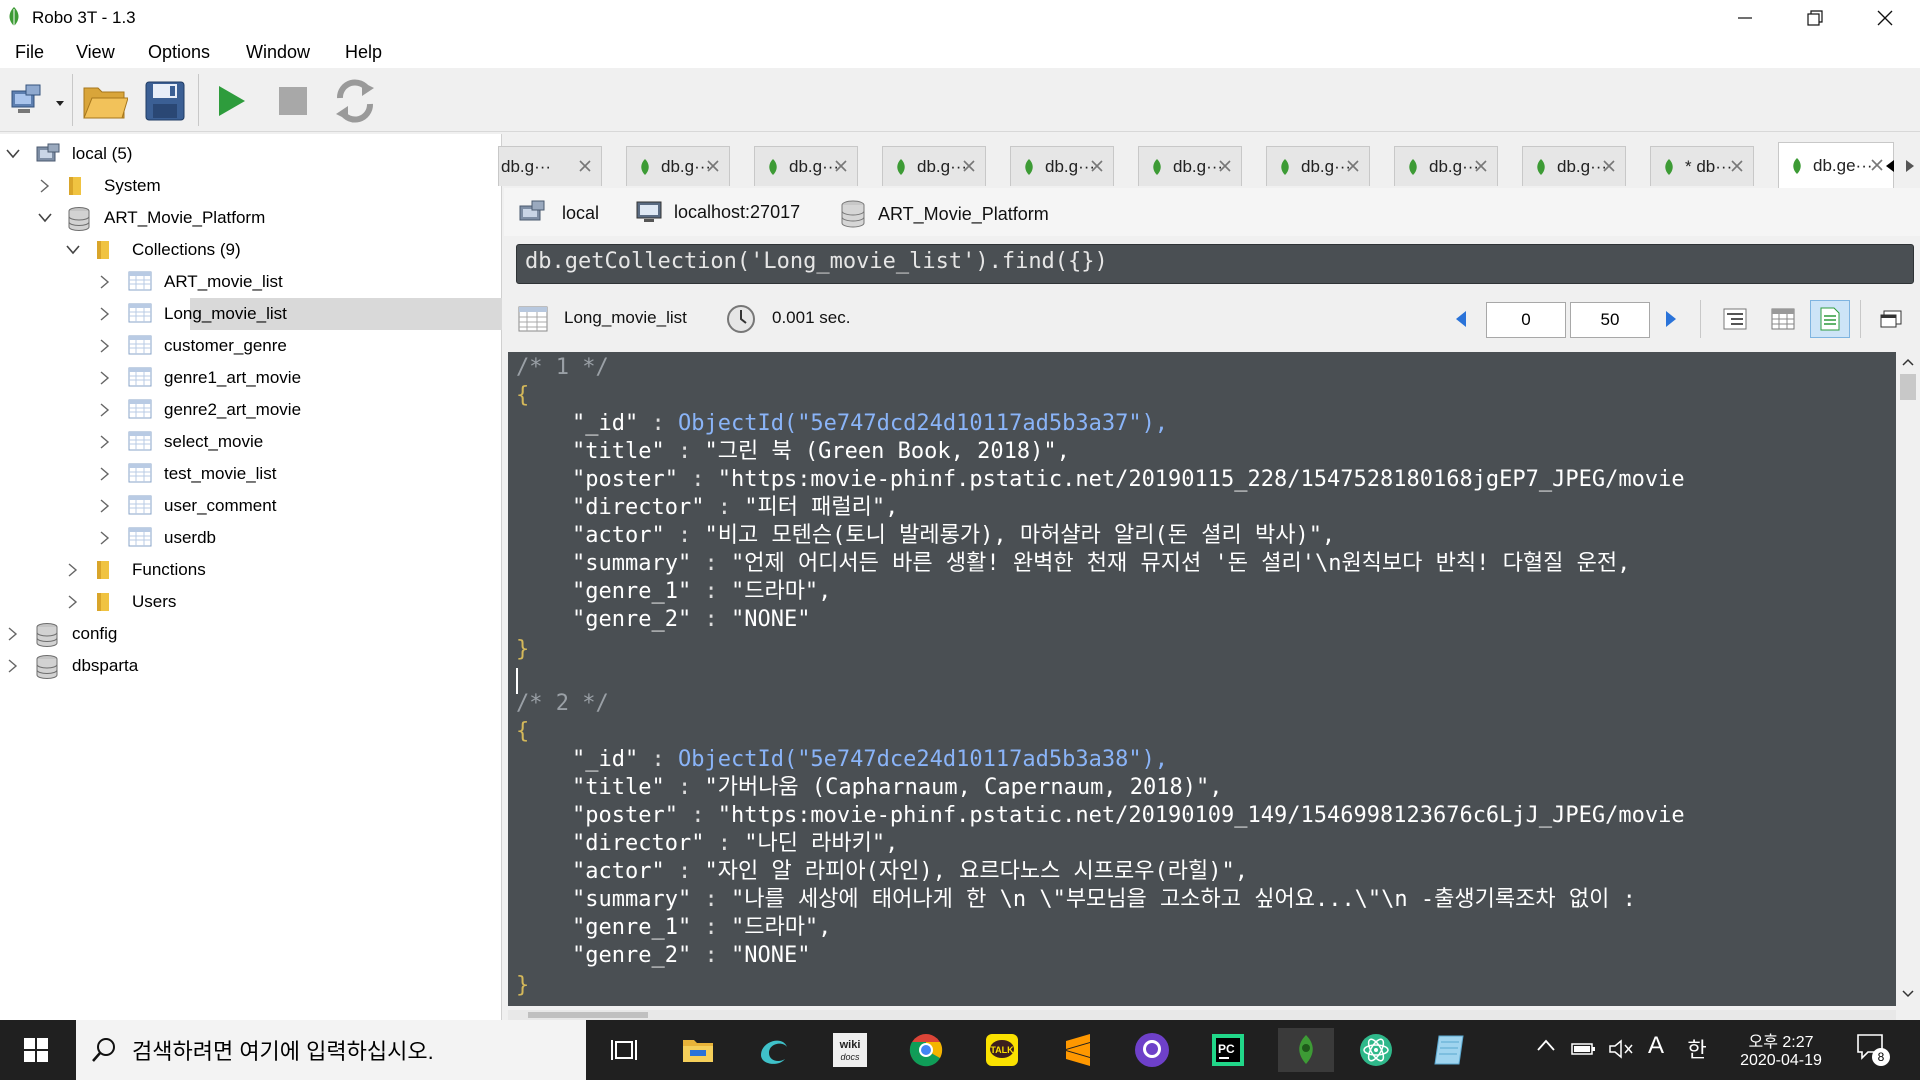 The height and width of the screenshot is (1080, 1920). I want to click on limit-input: 50, so click(1610, 320).